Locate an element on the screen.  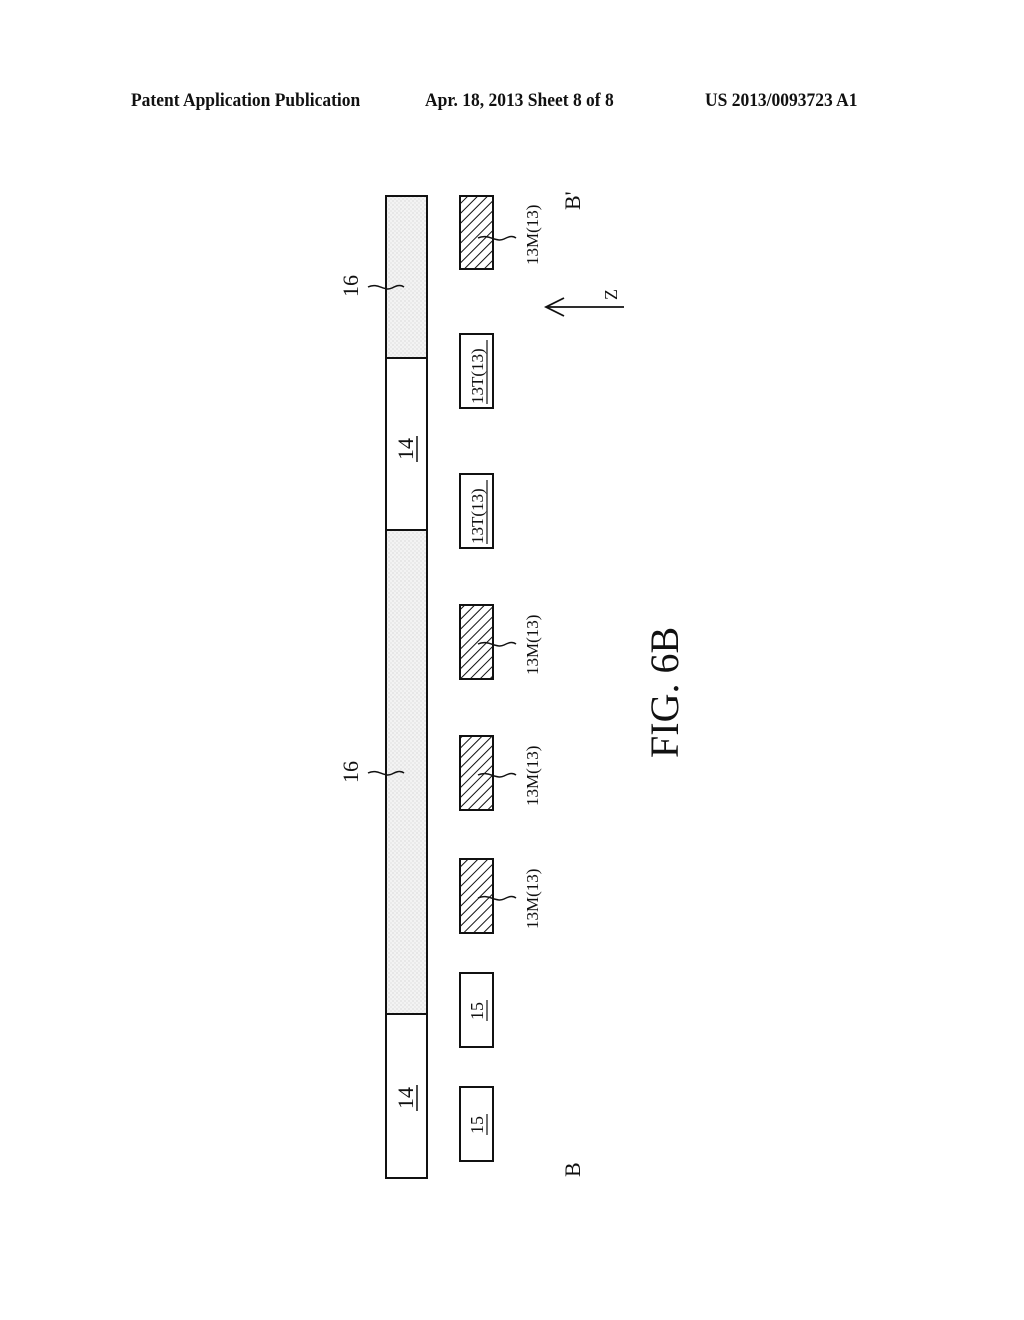
block-13m-3: 13M(13) is located at coordinates (500, 773).